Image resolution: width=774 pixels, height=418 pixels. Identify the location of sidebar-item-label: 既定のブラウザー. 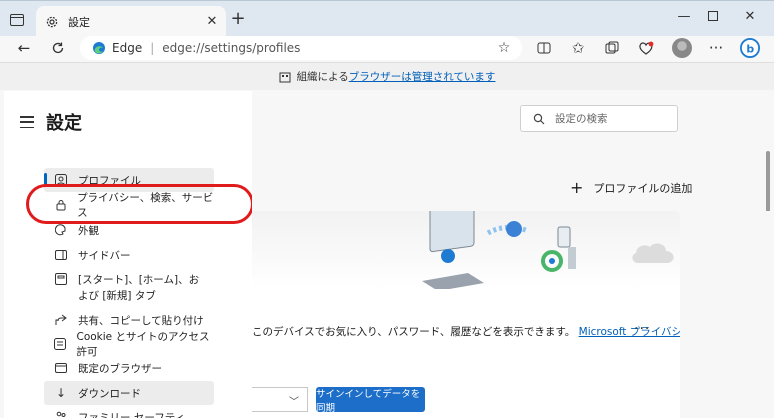
(120, 368).